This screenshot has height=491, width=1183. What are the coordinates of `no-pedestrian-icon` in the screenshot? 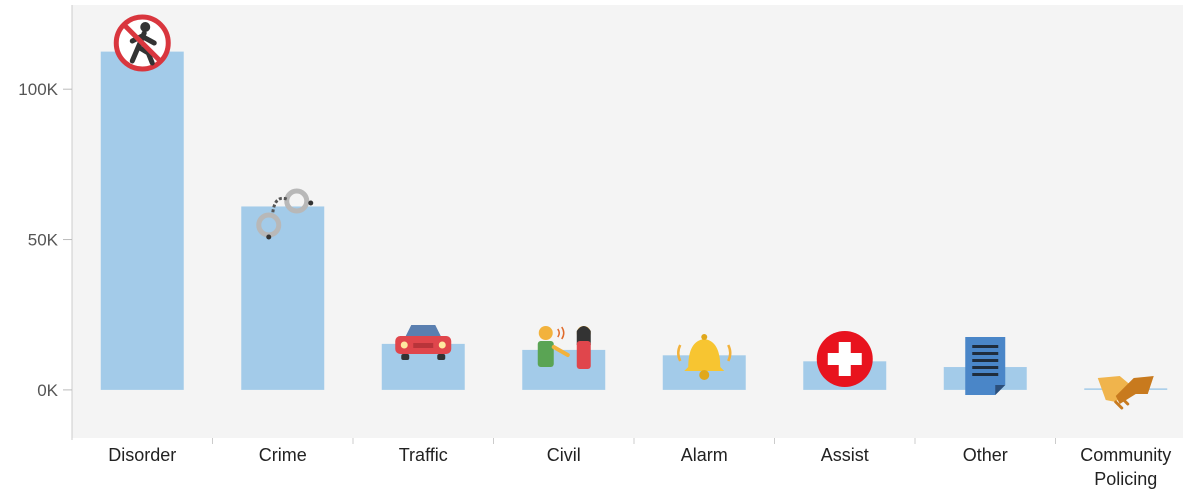 It's located at (142, 43).